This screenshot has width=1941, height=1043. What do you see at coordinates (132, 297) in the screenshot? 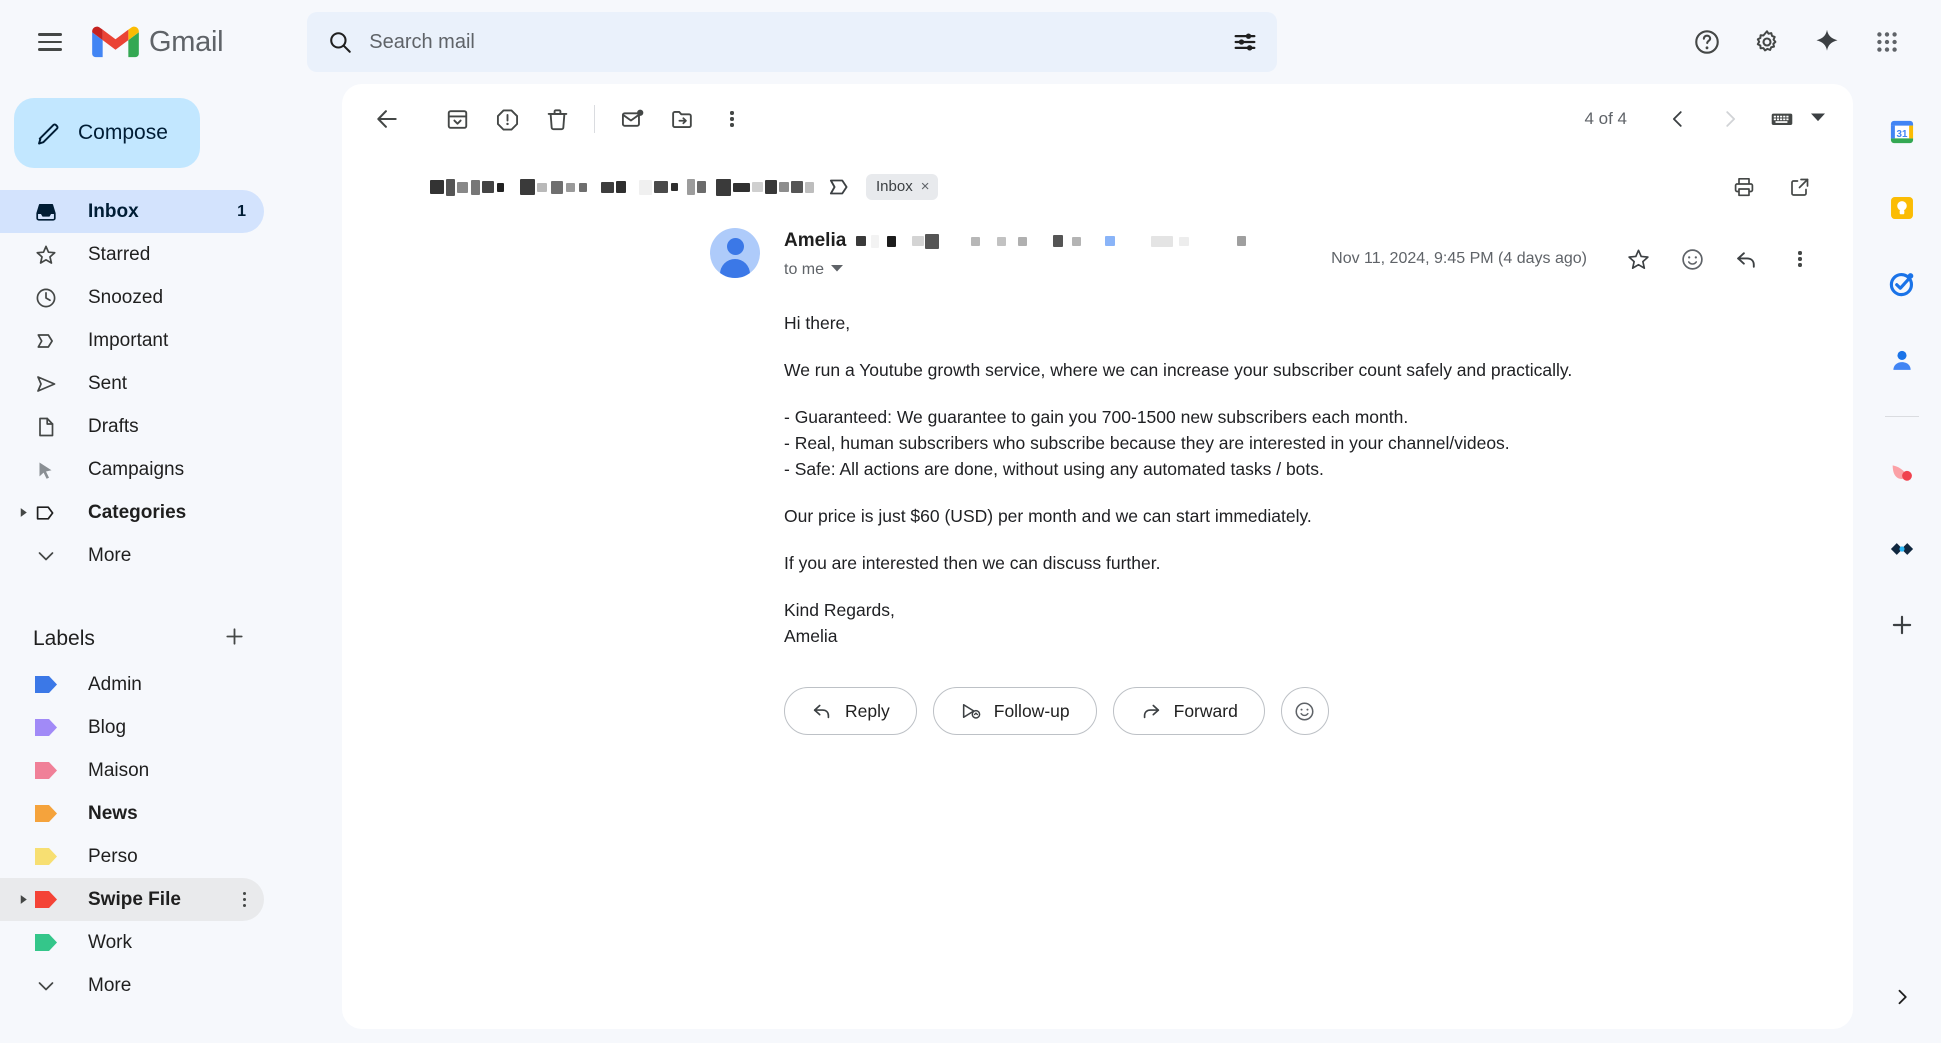
I see `sidebar-item-snoozed: Snoozed` at bounding box center [132, 297].